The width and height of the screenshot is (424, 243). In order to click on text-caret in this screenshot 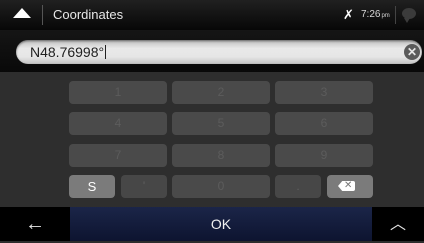, I will do `click(106, 52)`.